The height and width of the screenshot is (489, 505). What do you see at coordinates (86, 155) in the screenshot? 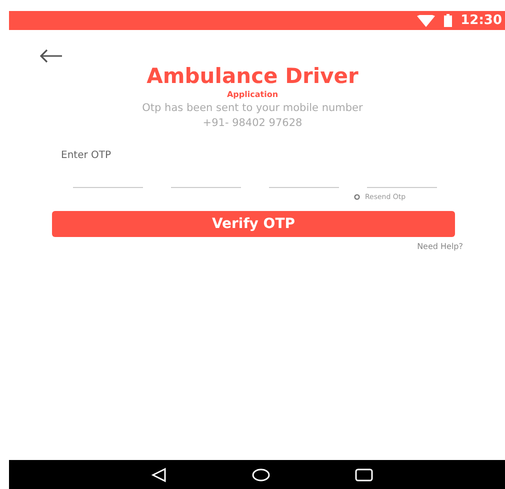
I see `otp-label: Enter OTP` at bounding box center [86, 155].